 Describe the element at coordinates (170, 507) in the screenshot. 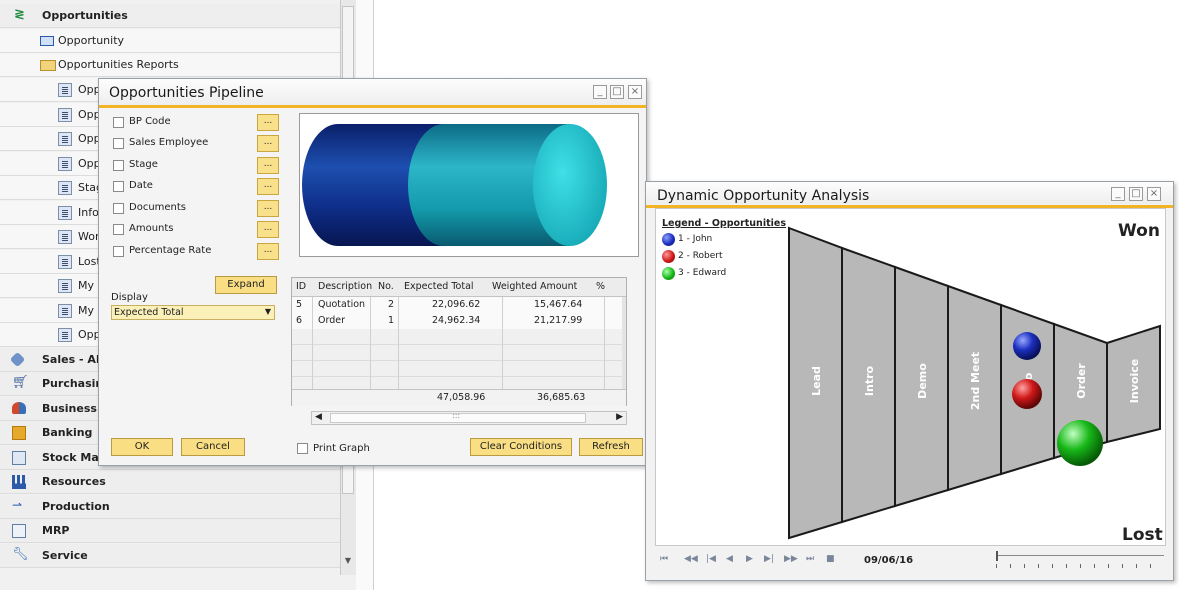

I see `module-production: ⇀ Production` at that location.